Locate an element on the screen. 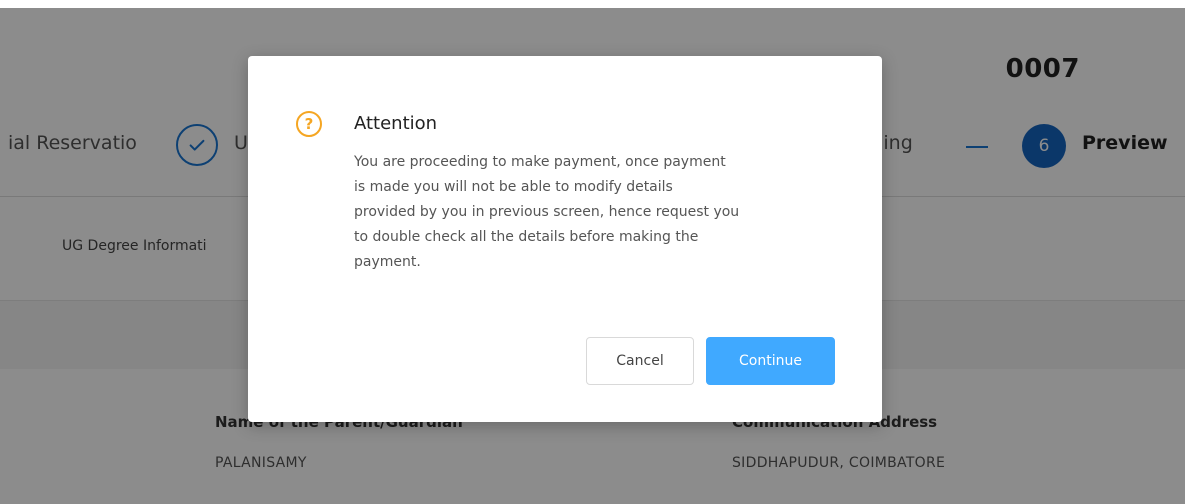  question-circle-icon: ? is located at coordinates (309, 124).